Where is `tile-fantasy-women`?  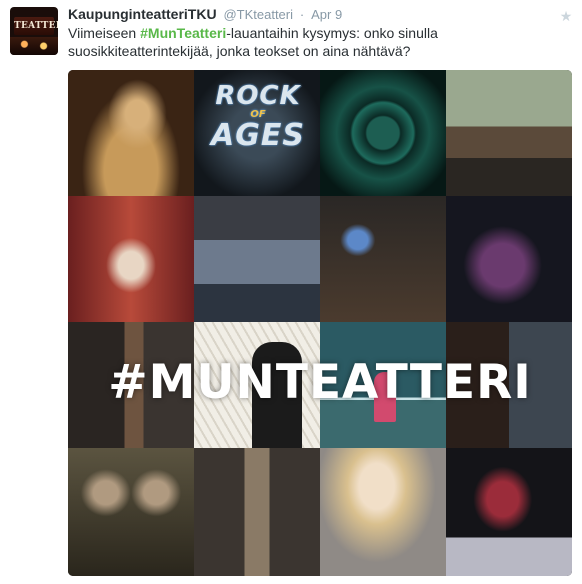
tile-fantasy-women is located at coordinates (131, 512).